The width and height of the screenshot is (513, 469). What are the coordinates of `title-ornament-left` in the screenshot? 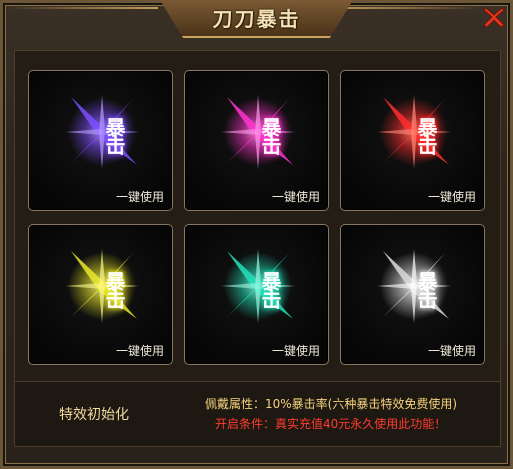 It's located at (83, 8).